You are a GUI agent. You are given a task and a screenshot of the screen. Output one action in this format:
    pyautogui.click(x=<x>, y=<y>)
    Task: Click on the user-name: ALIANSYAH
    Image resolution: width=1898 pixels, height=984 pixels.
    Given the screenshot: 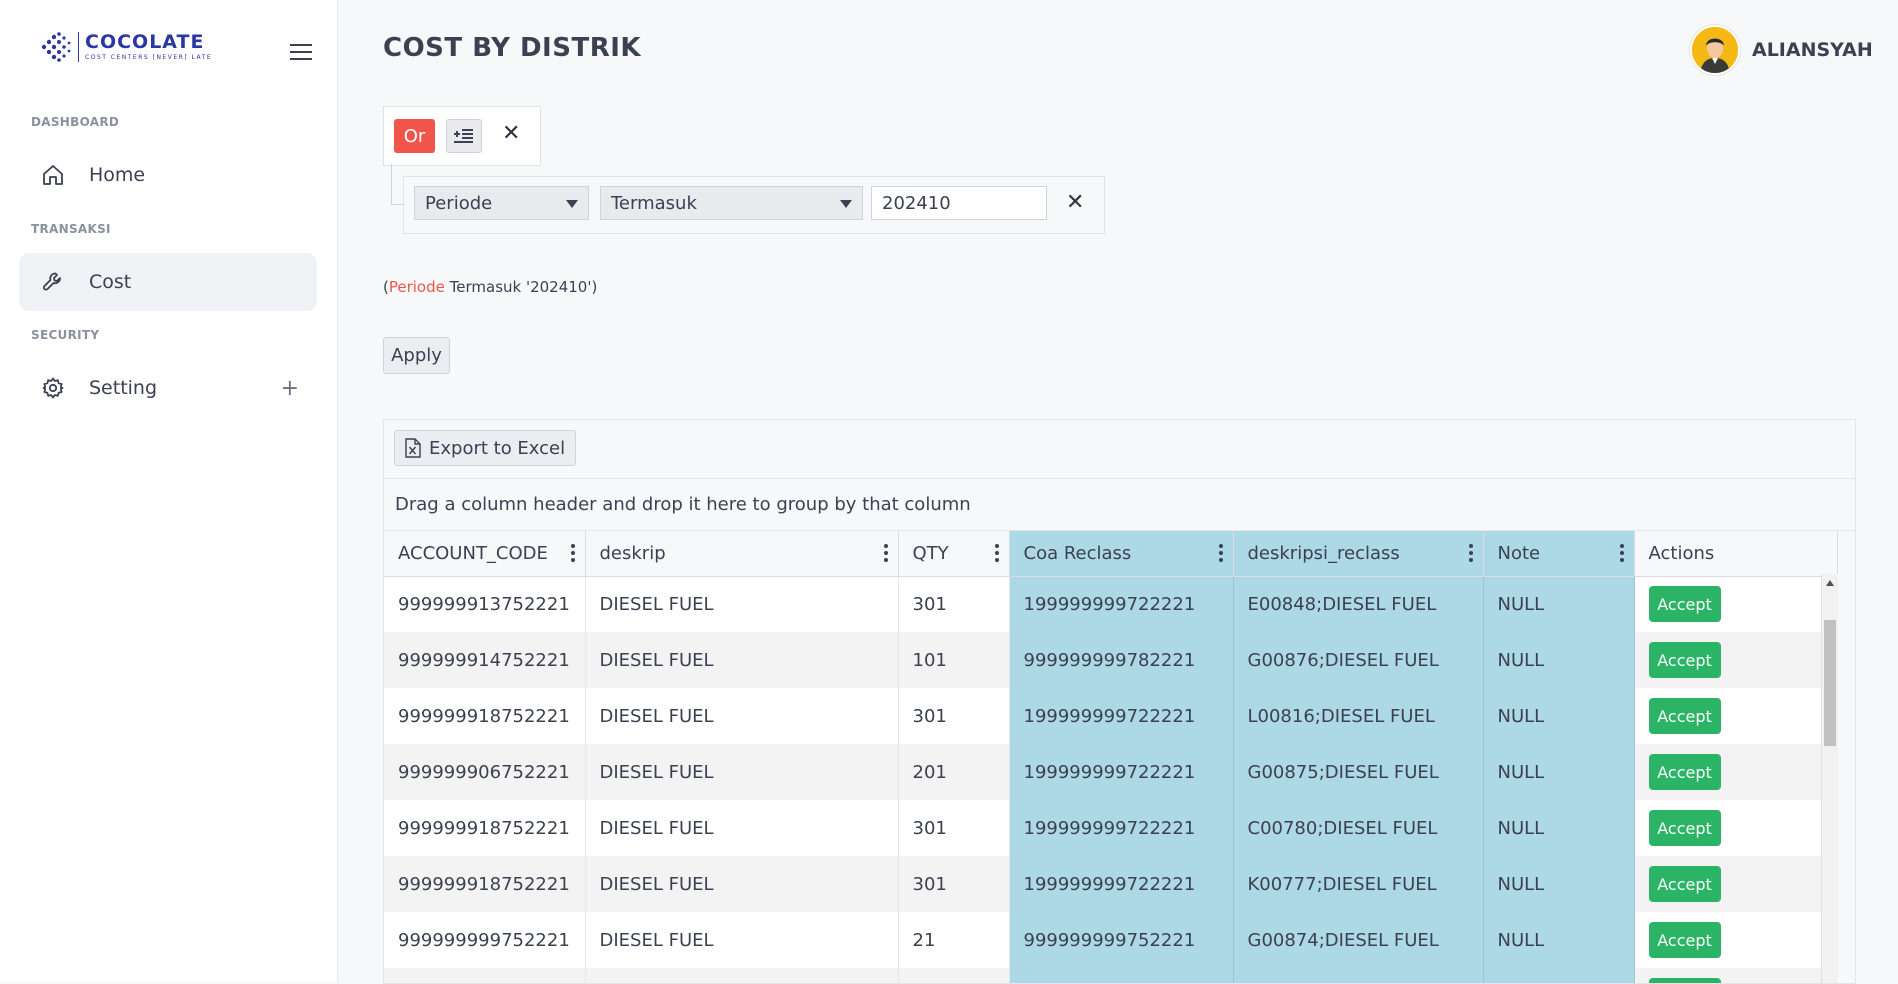 What is the action you would take?
    pyautogui.click(x=1812, y=50)
    